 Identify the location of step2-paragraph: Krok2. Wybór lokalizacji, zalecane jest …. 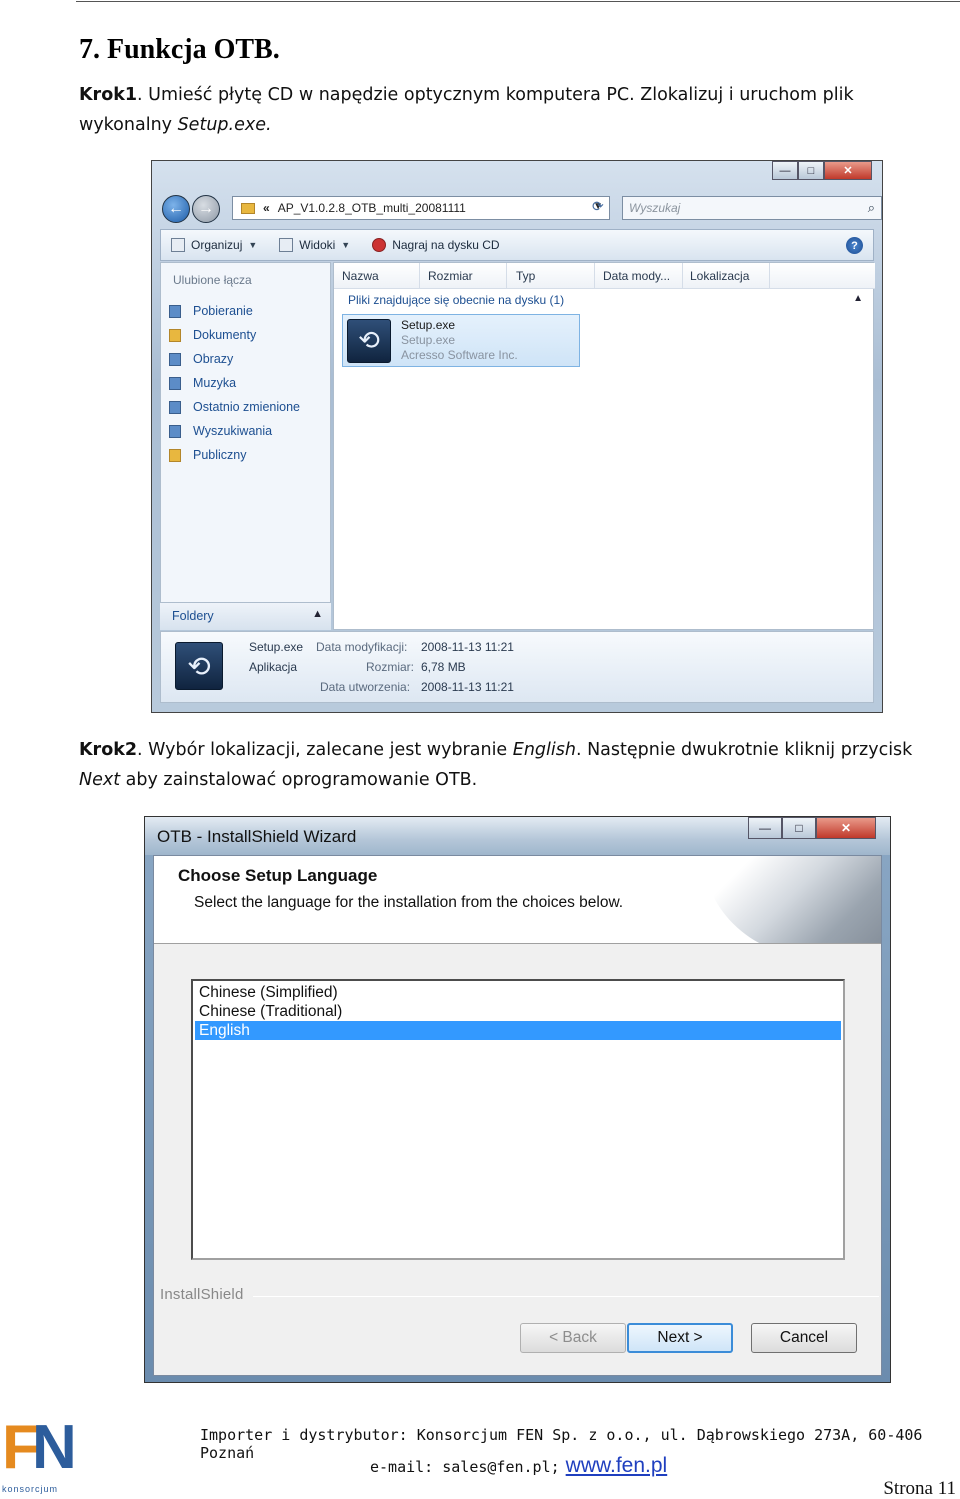
(514, 765).